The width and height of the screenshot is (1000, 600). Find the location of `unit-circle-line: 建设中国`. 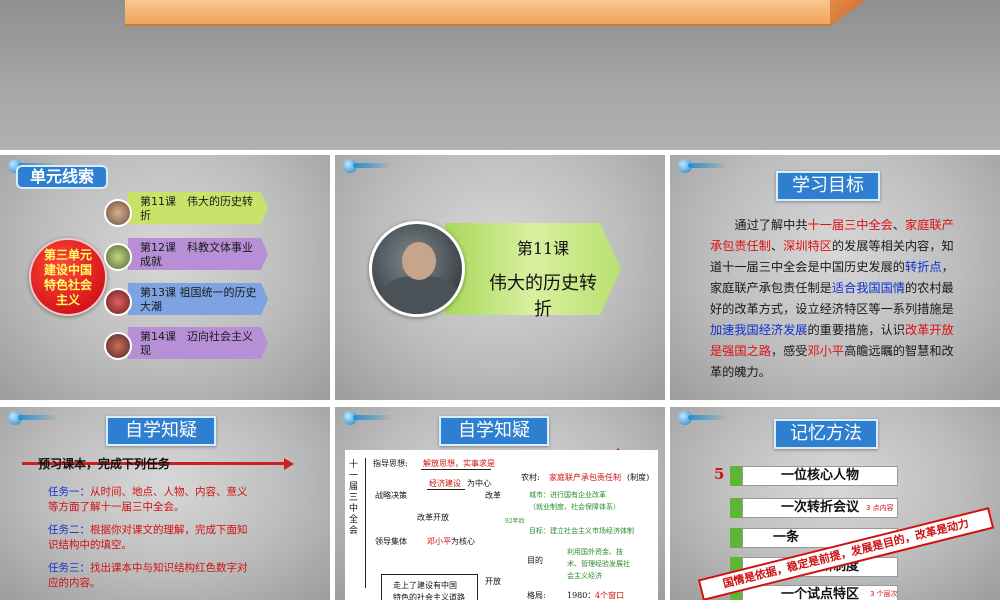

unit-circle-line: 建设中国 is located at coordinates (67, 270).